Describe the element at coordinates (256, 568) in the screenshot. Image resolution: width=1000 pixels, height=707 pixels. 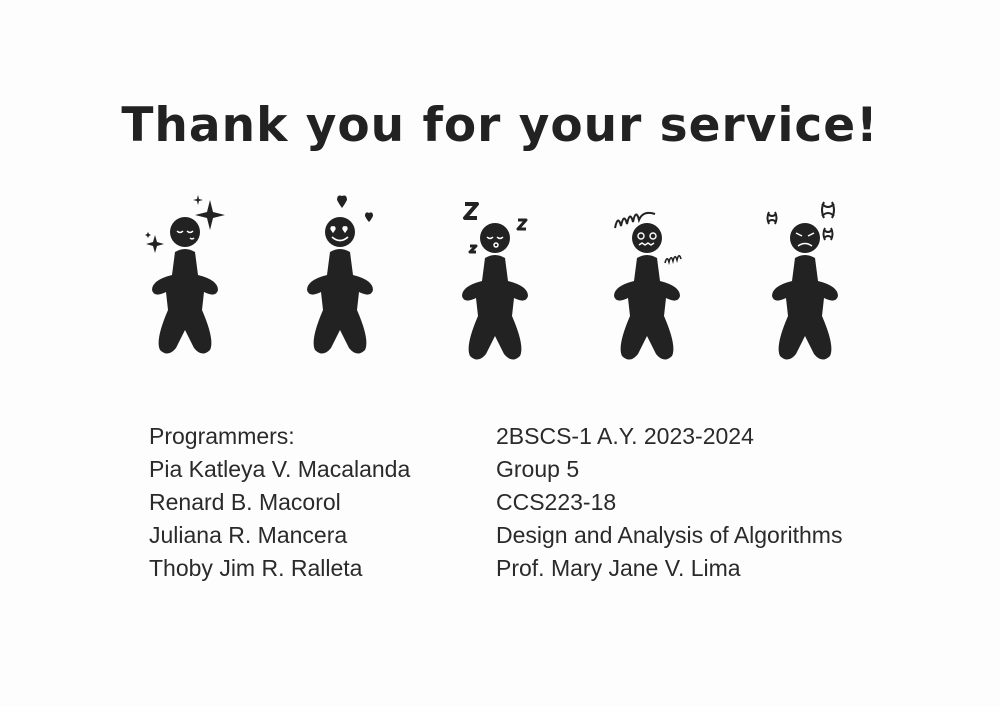
I see `programmer-name: Thoby Jim R. Ralleta` at that location.